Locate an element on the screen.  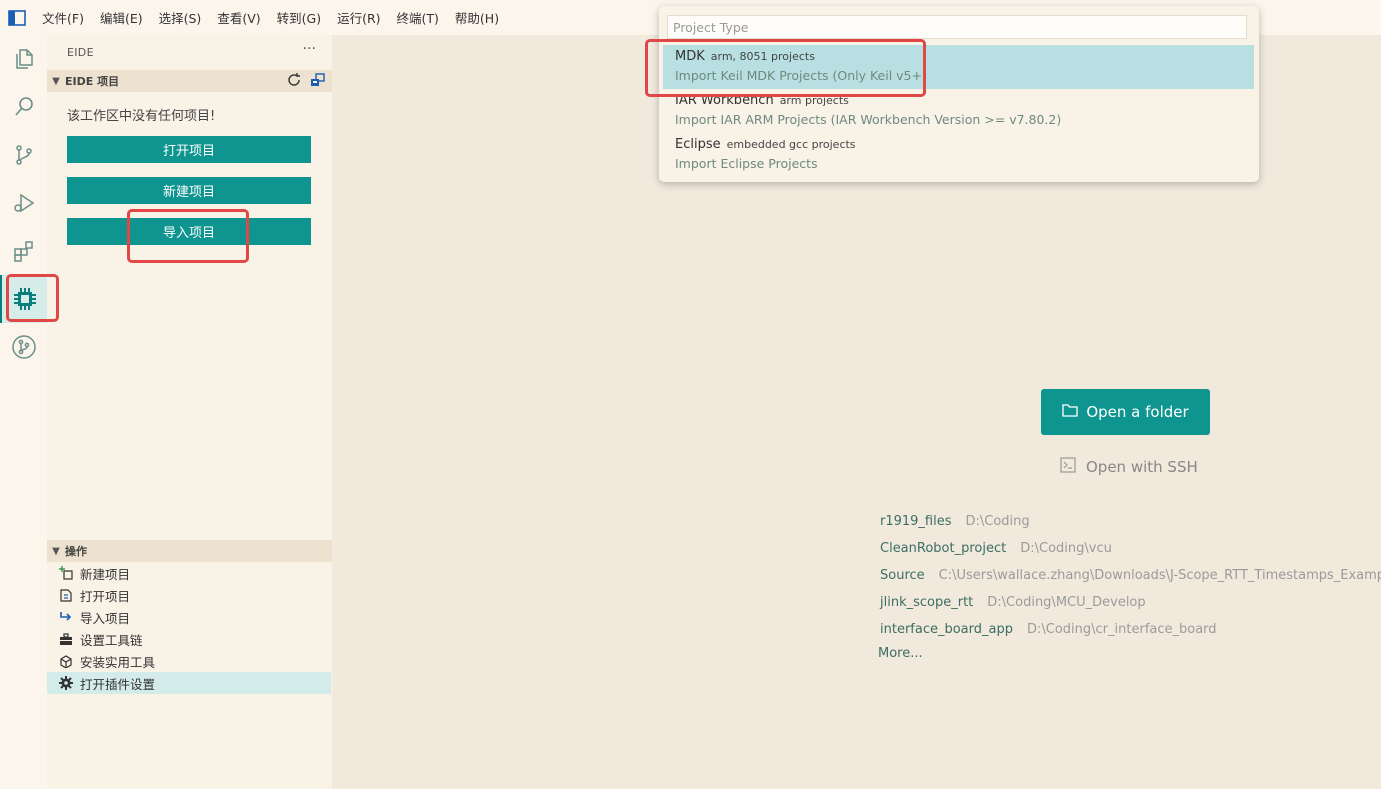
new-project-icon is located at coordinates (66, 573).